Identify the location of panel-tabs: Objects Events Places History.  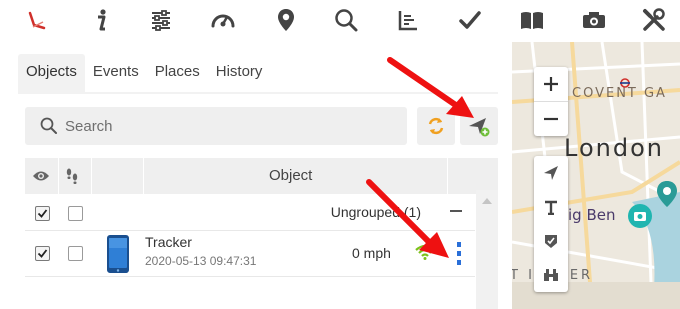
(183, 74).